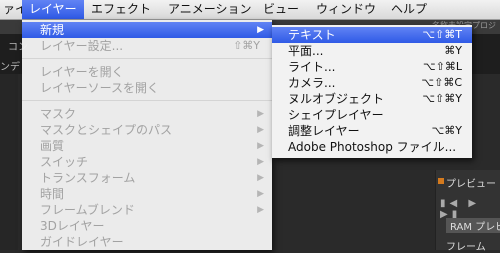 The height and width of the screenshot is (253, 500). What do you see at coordinates (312, 35) in the screenshot?
I see `menu-item-label: テキスト` at bounding box center [312, 35].